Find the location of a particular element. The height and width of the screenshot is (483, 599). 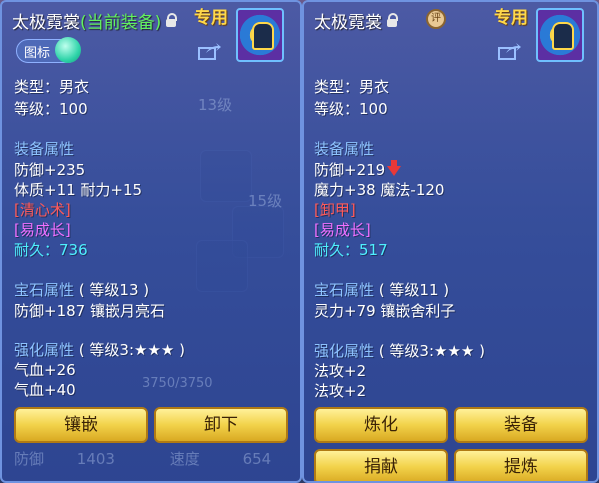

special-skill: [清心术] is located at coordinates (42, 210).